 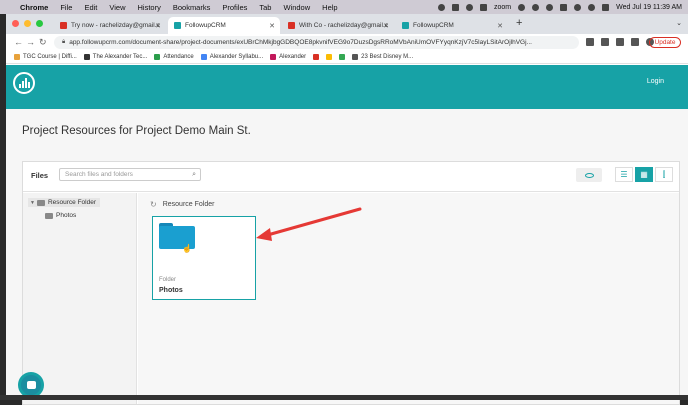 What do you see at coordinates (27, 23) in the screenshot?
I see `minimize-window-icon` at bounding box center [27, 23].